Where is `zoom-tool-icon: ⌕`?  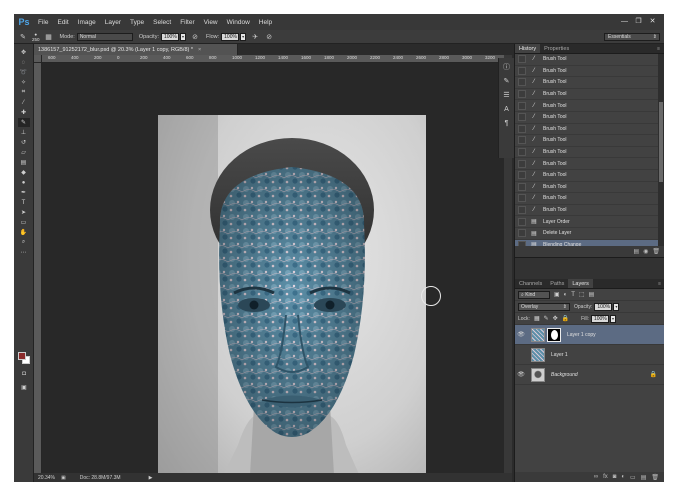 zoom-tool-icon: ⌕ is located at coordinates (24, 242).